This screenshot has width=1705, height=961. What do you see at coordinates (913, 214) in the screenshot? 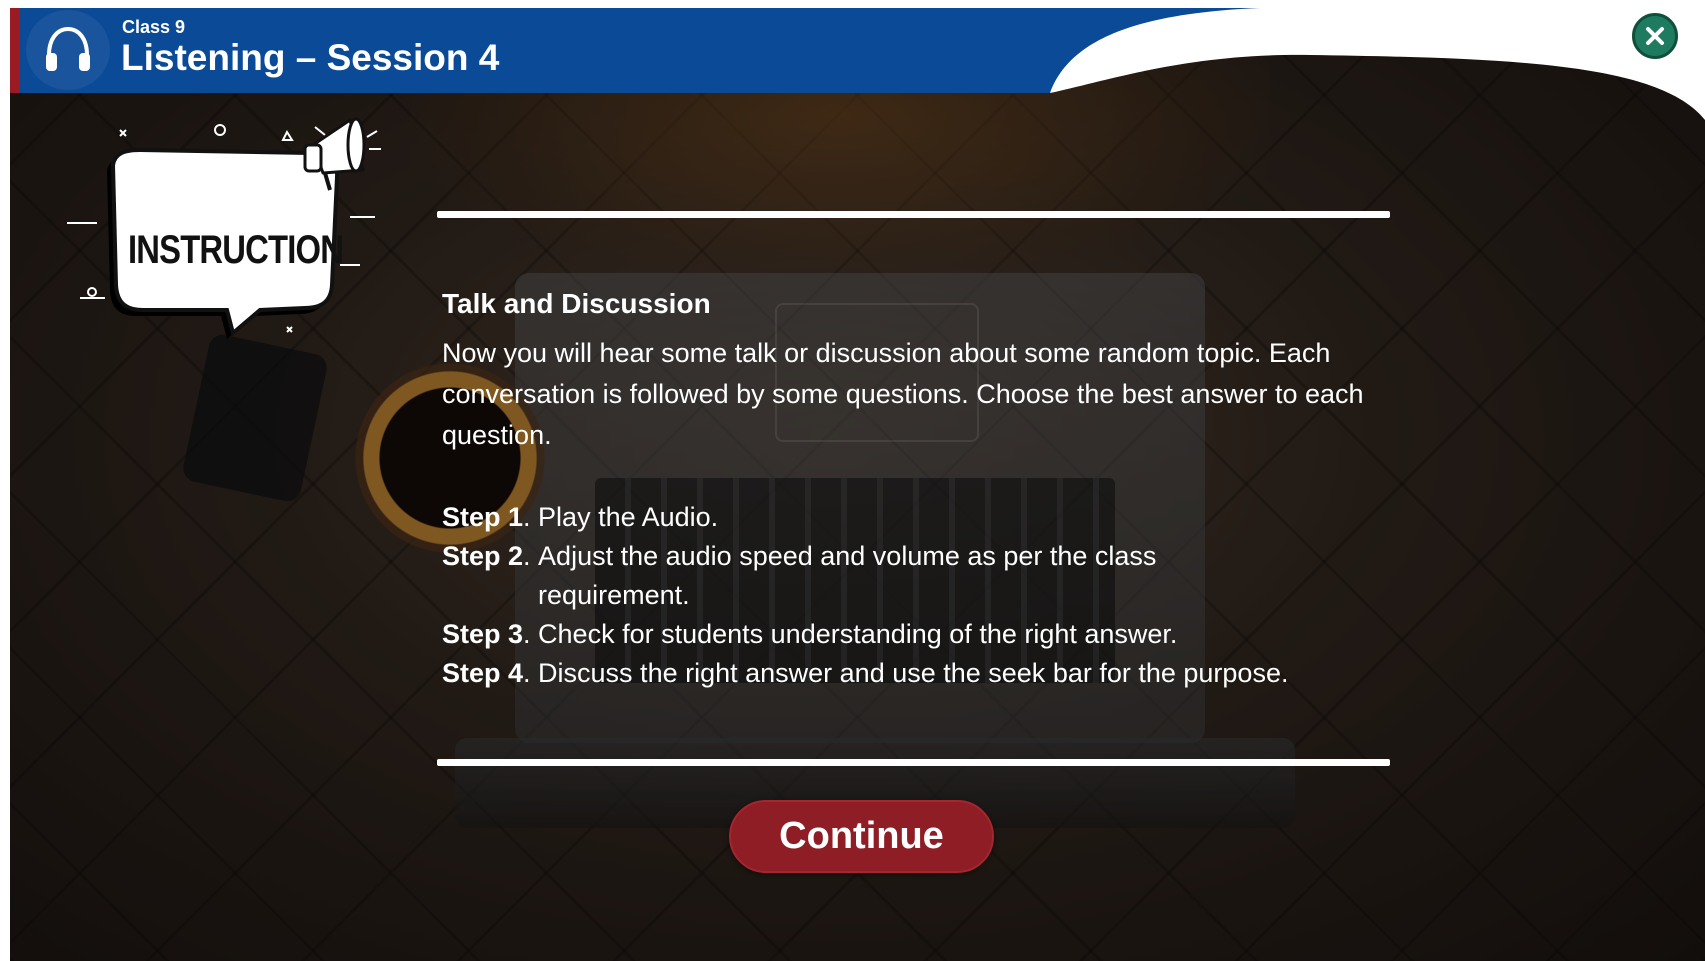
I see `top-divider` at bounding box center [913, 214].